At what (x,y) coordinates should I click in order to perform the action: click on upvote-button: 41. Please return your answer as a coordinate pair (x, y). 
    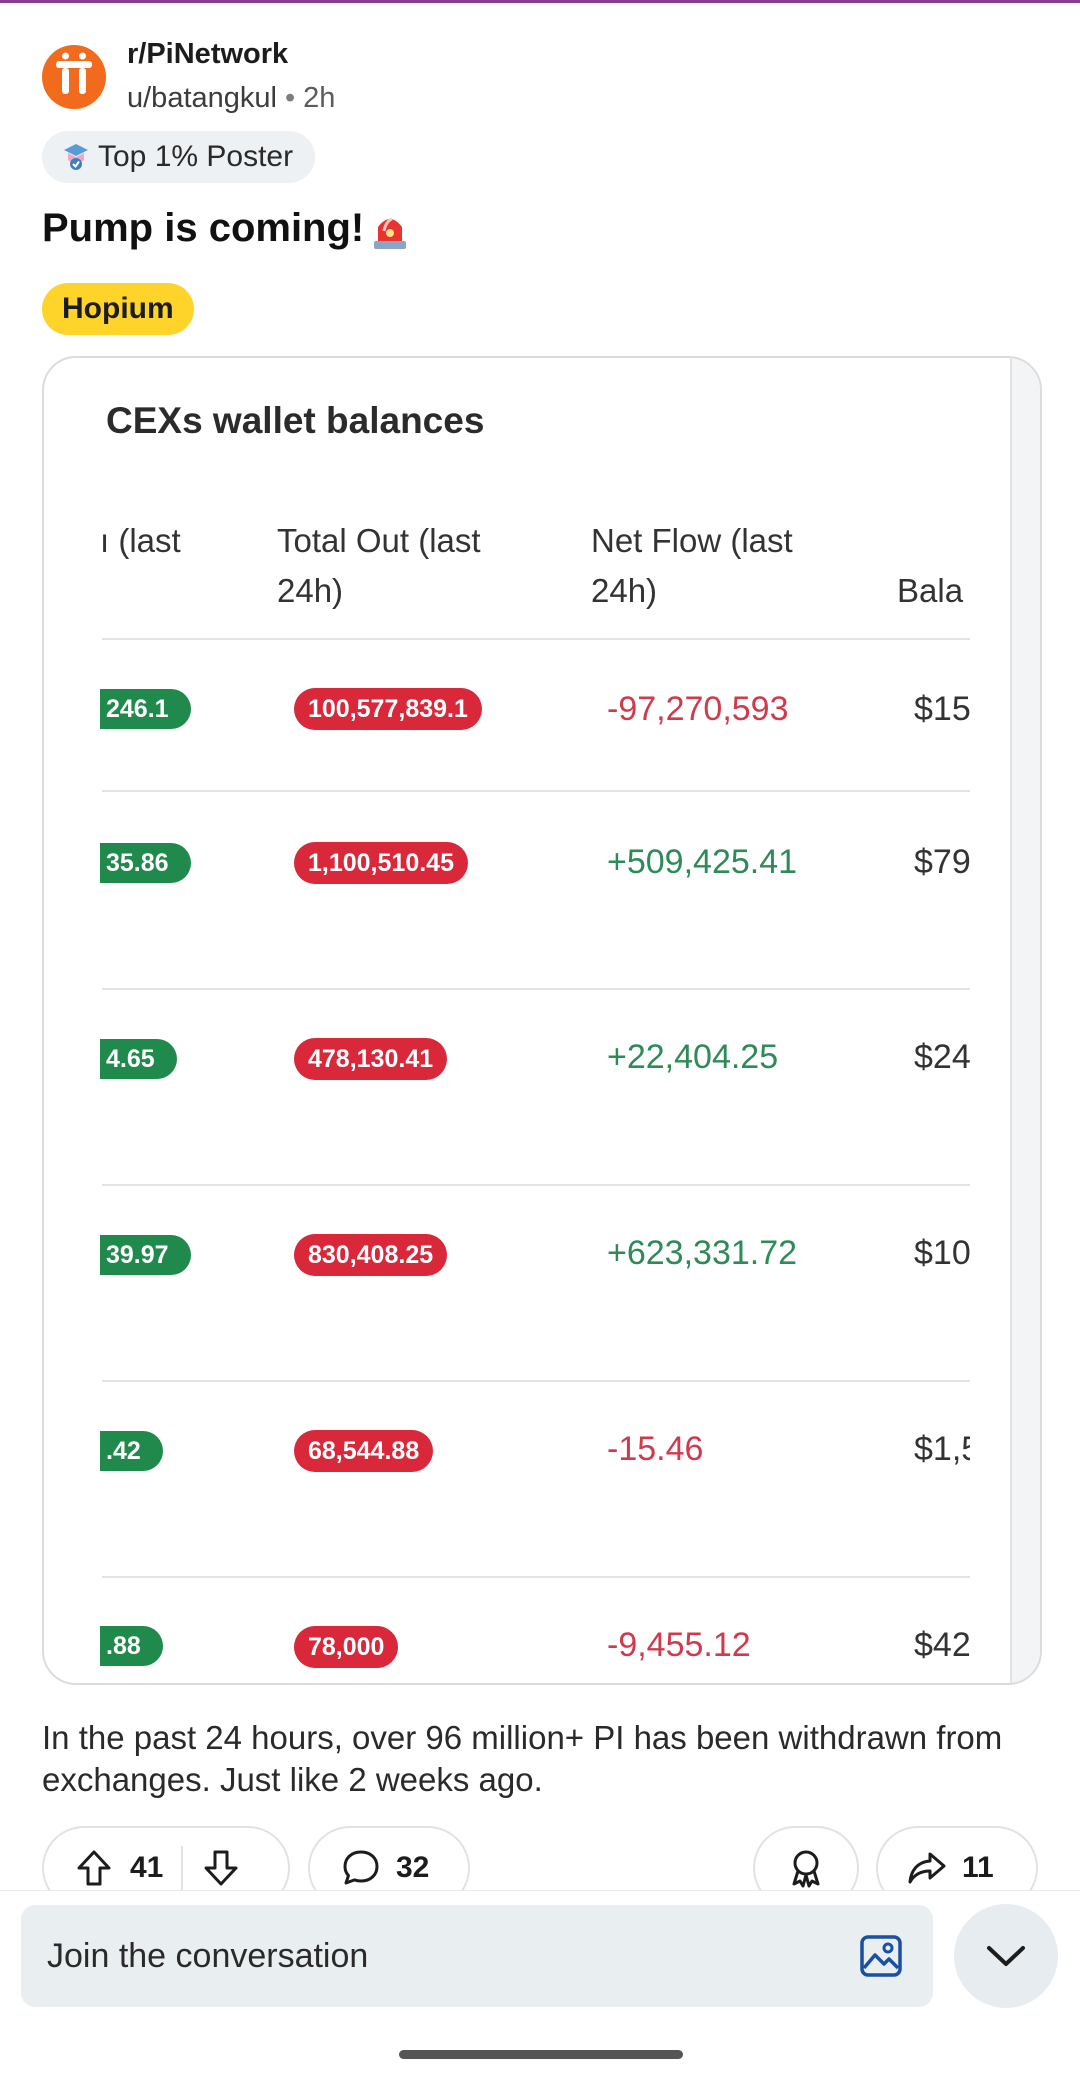
    Looking at the image, I should click on (118, 1868).